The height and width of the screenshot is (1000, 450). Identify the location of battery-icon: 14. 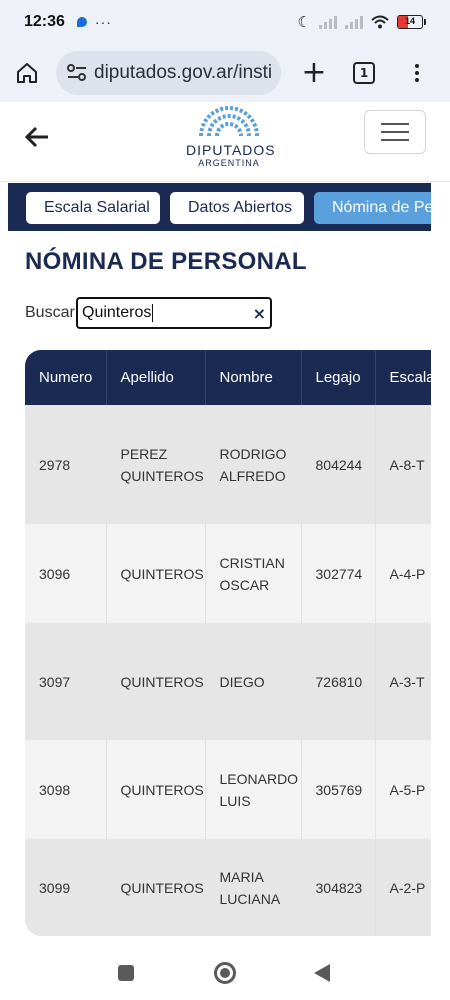
(411, 22).